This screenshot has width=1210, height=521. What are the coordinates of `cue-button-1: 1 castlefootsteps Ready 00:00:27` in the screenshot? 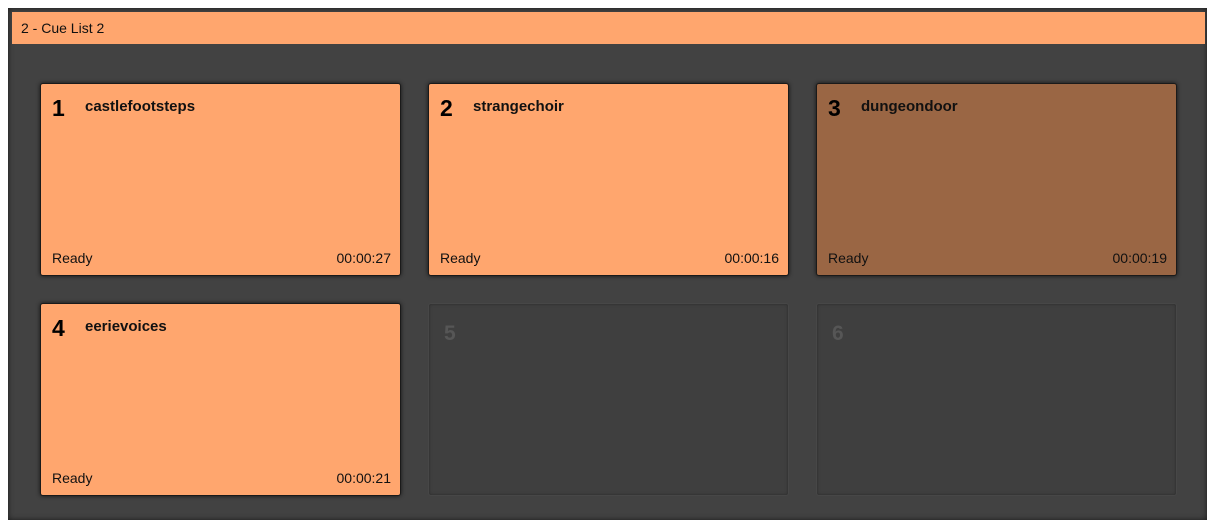 It's located at (220, 179).